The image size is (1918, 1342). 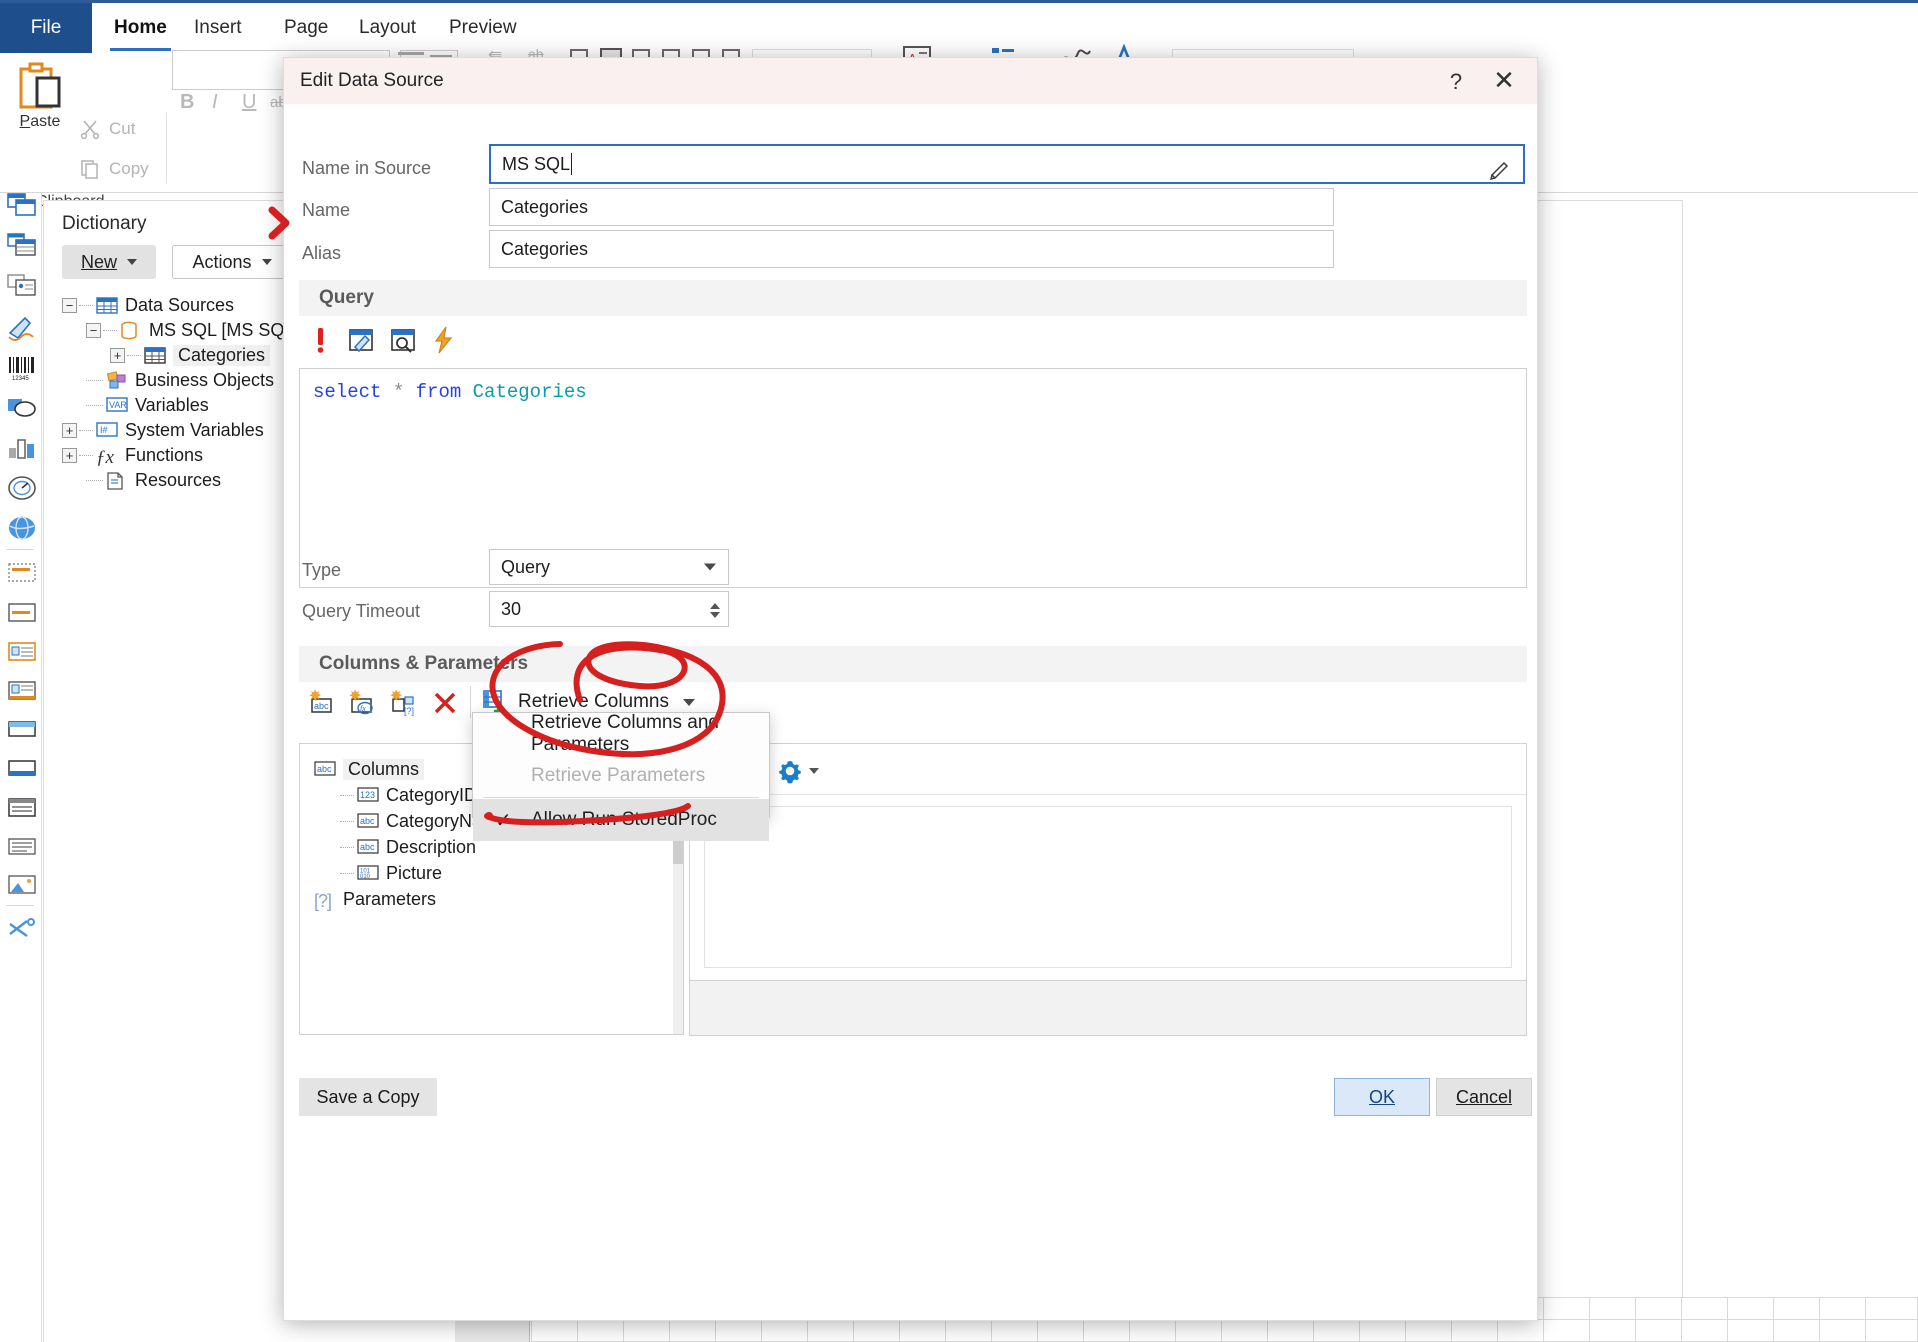 I want to click on edit-pencil-icon, so click(x=1500, y=169).